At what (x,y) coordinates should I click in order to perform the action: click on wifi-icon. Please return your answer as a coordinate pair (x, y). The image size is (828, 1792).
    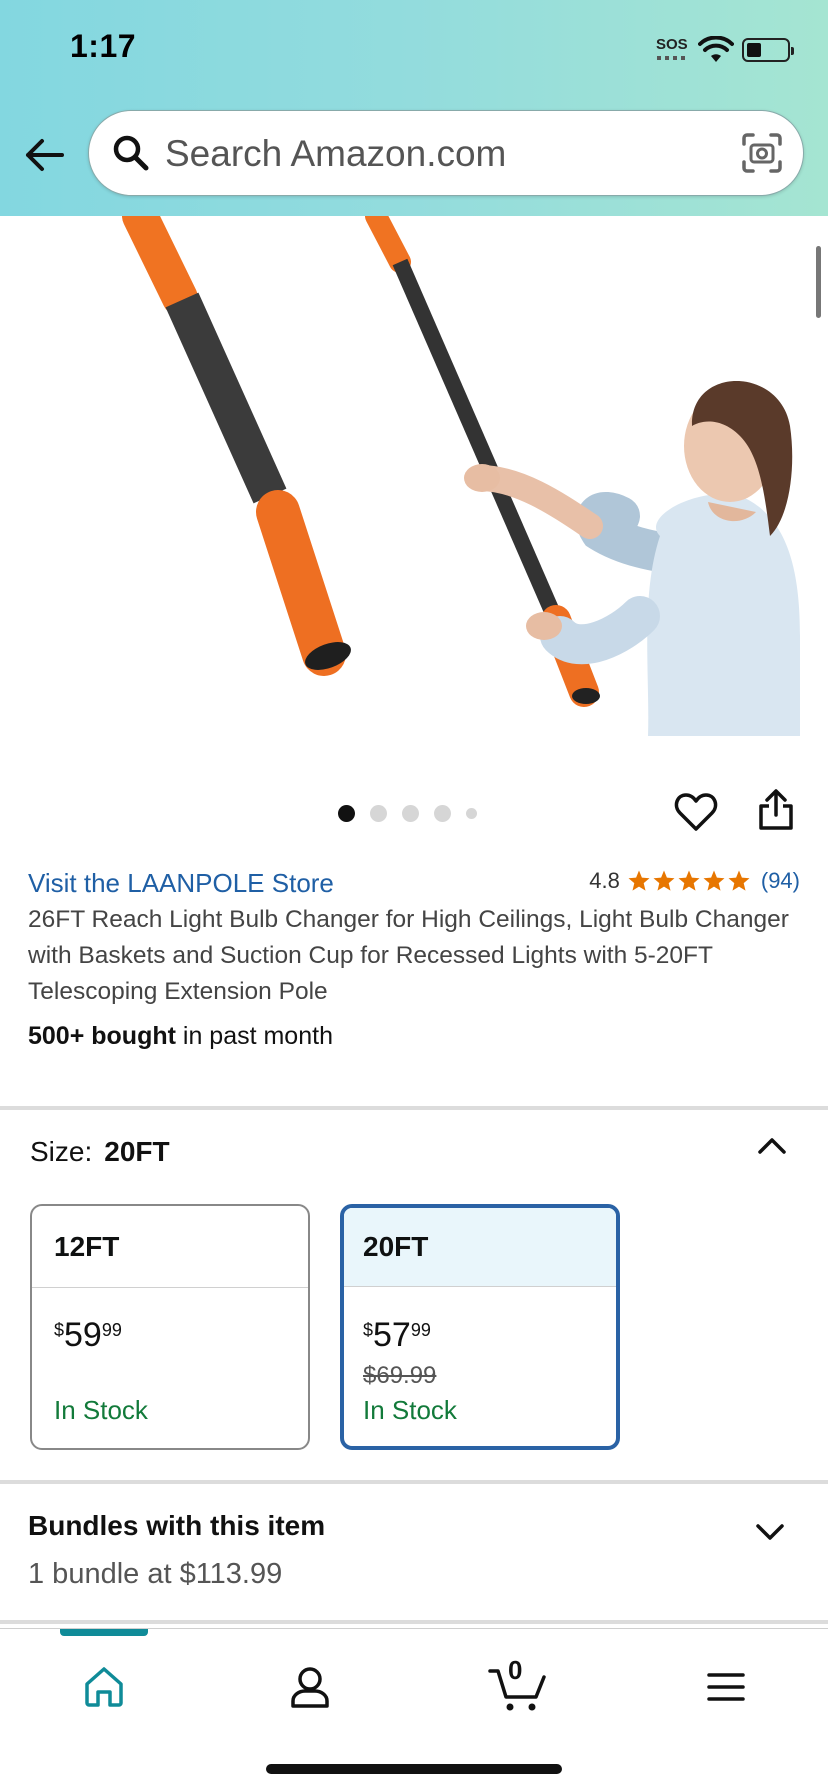
    Looking at the image, I should click on (716, 49).